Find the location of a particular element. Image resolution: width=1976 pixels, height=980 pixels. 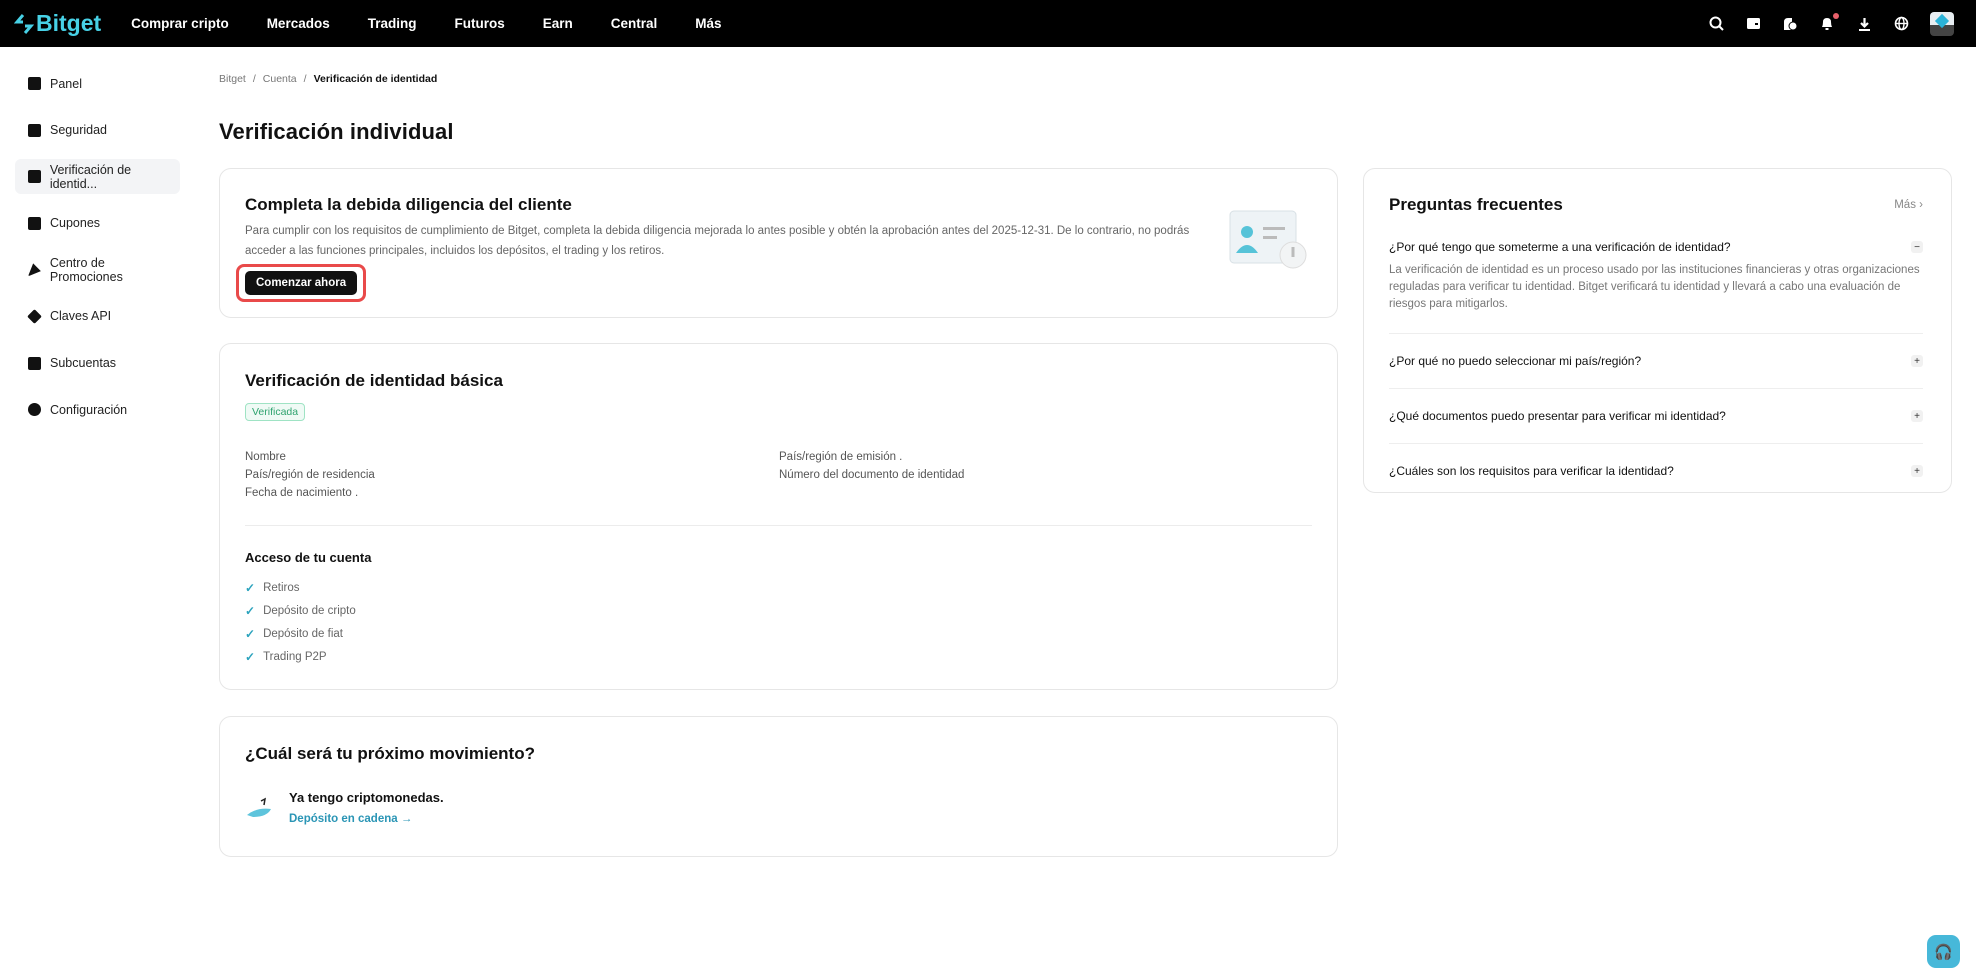

breadcrumb-current: Verificación de identidad is located at coordinates (375, 79).